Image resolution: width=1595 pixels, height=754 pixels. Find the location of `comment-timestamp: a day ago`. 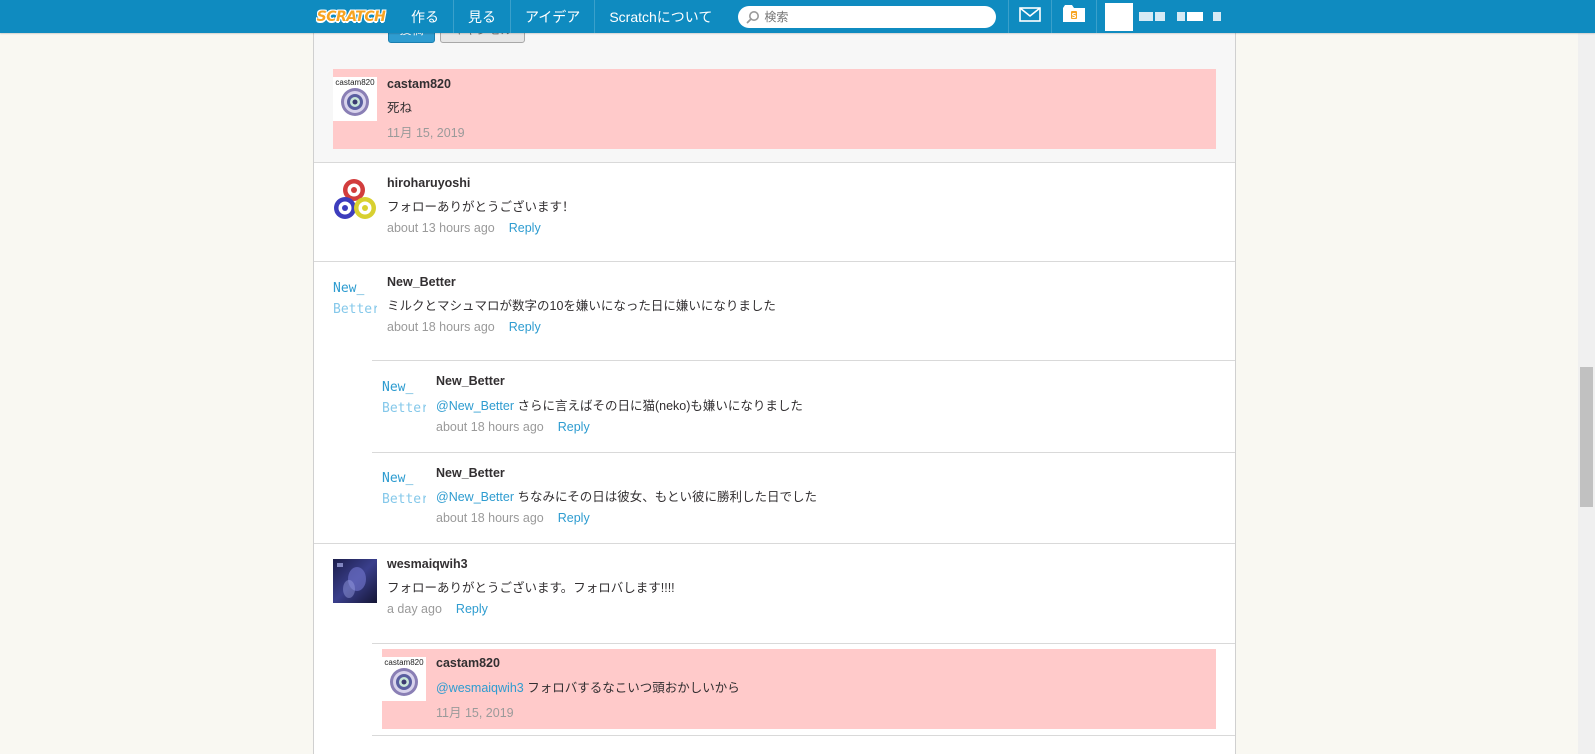

comment-timestamp: a day ago is located at coordinates (414, 609).